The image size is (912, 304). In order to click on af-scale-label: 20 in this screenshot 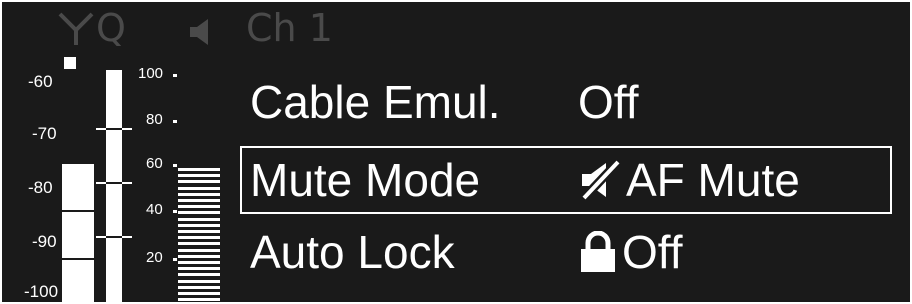, I will do `click(154, 257)`.